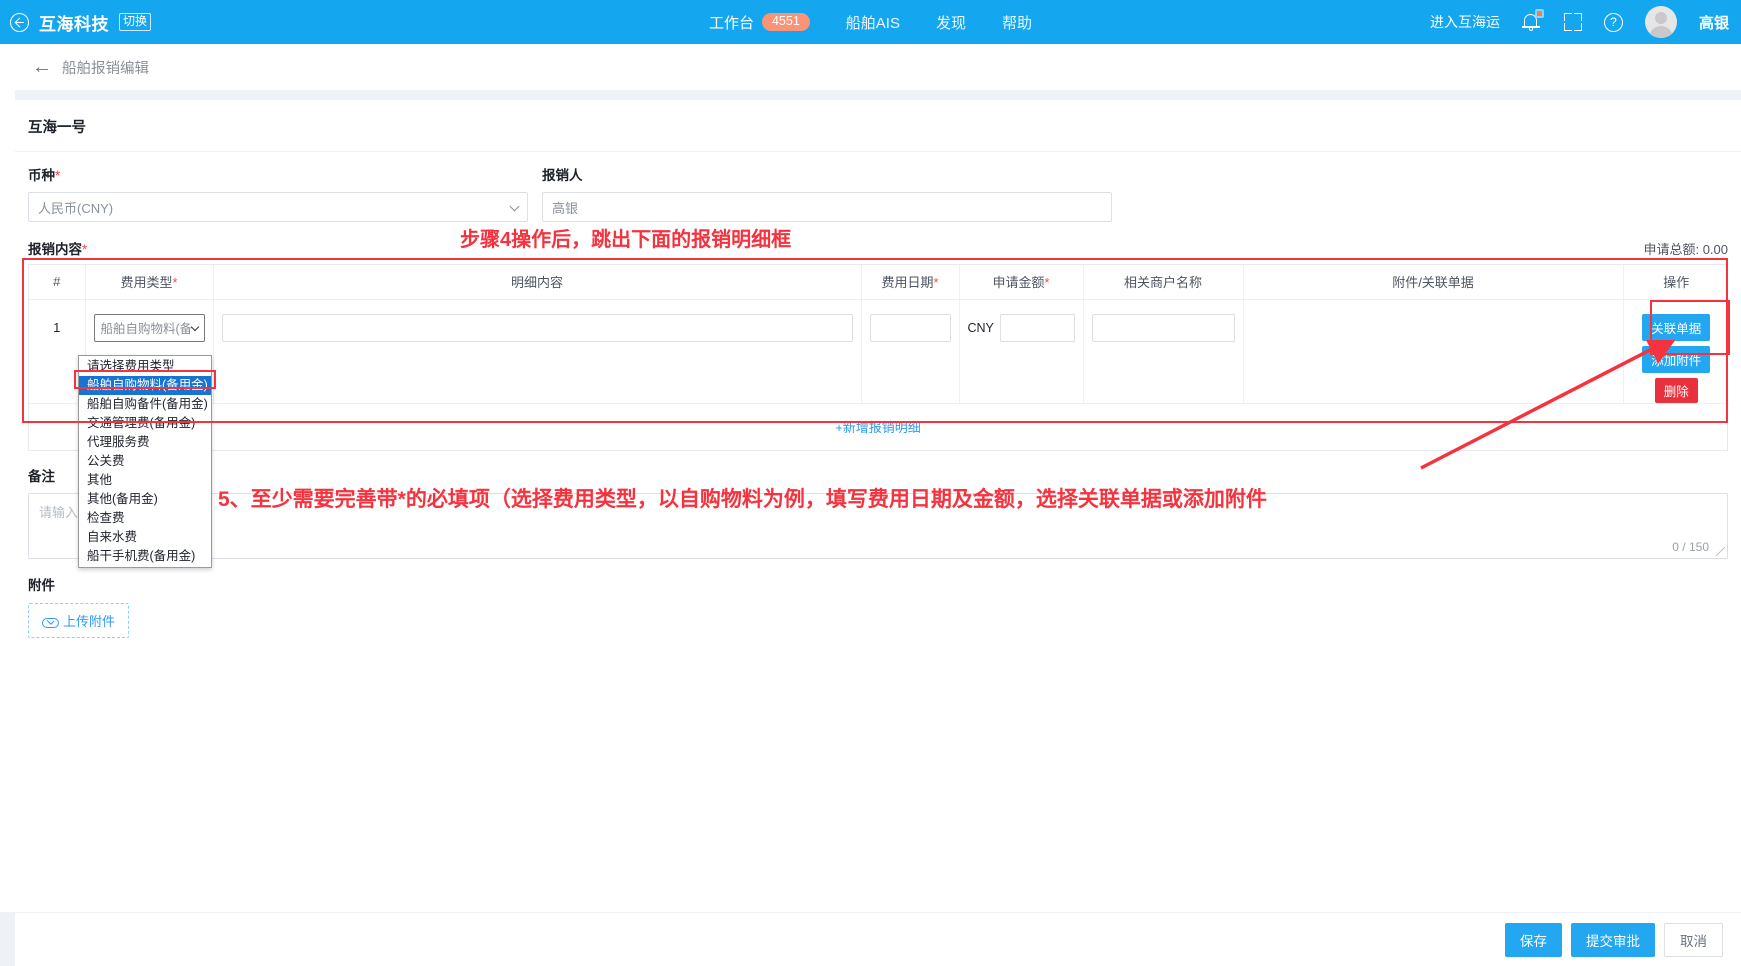 The width and height of the screenshot is (1741, 966). What do you see at coordinates (146, 329) in the screenshot?
I see `expense-type-select-value: 船舶自购物料(备` at bounding box center [146, 329].